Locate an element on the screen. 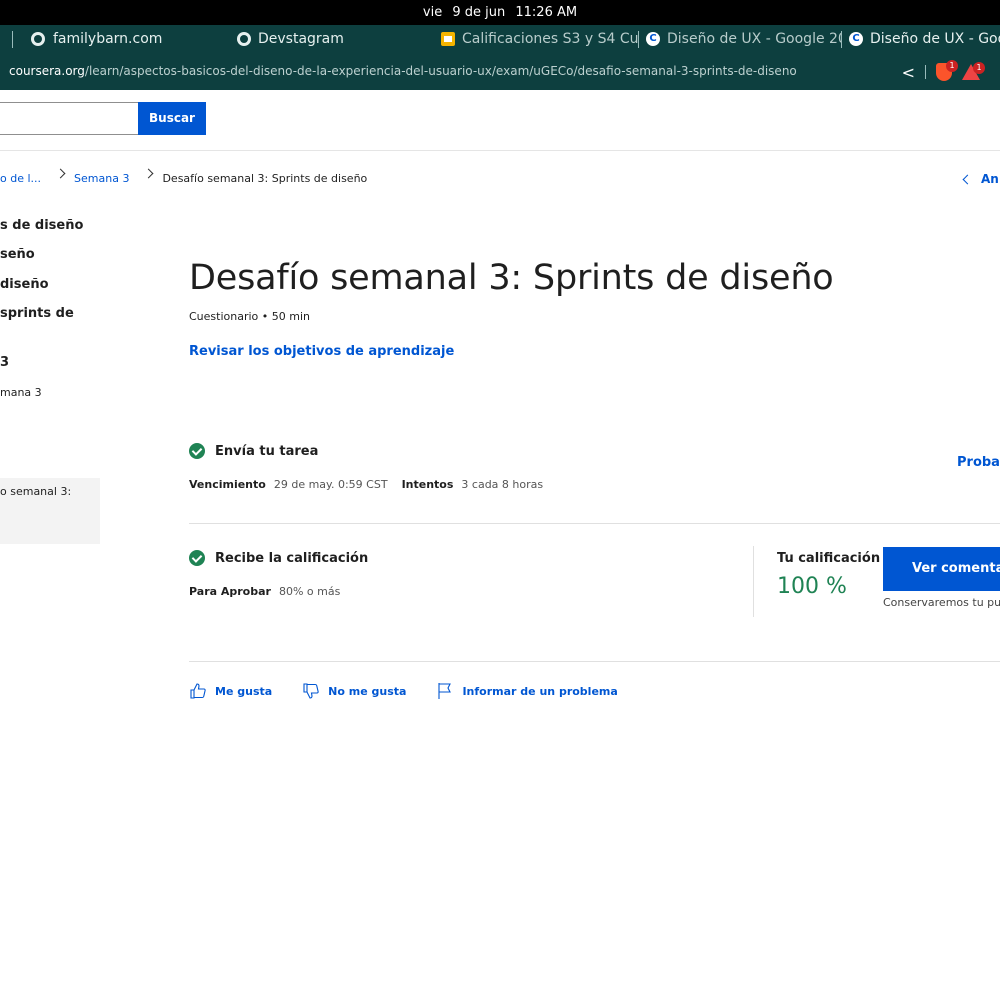  your-grade-value: 100 % is located at coordinates (812, 586).